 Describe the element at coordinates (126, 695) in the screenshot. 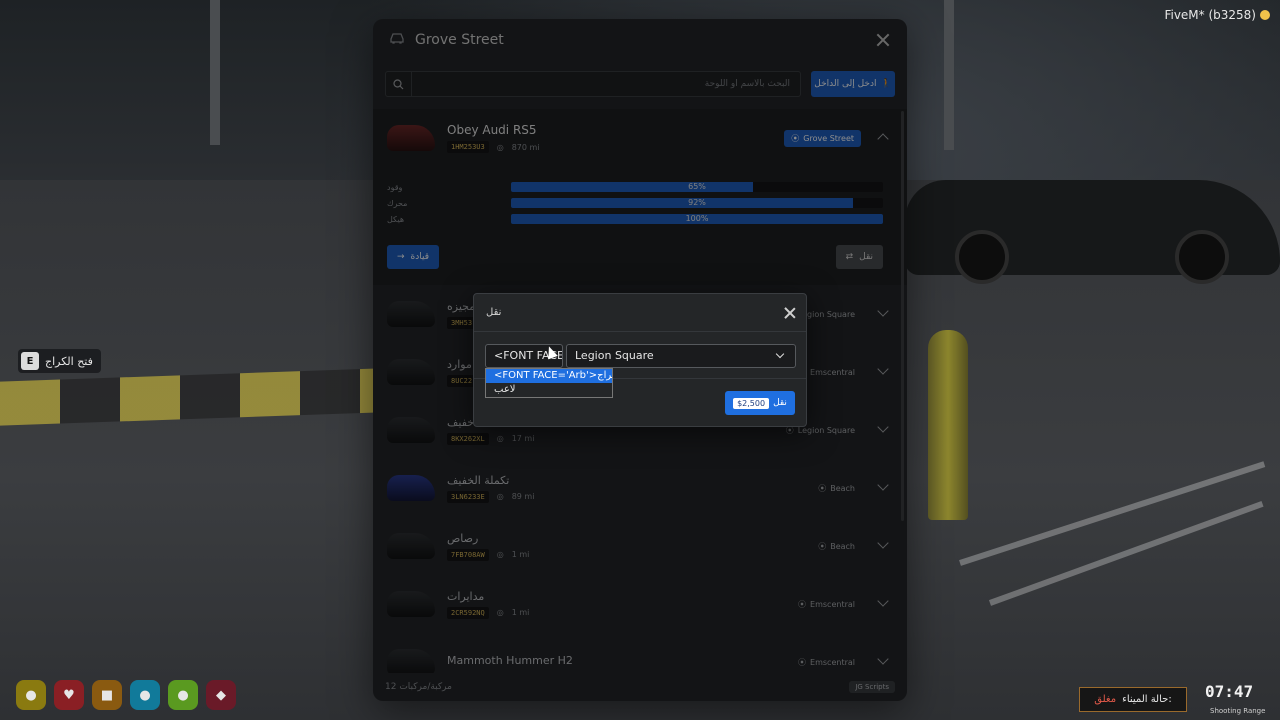

I see `player-status-bar: ● ♥ ■ ● ● ◆` at that location.